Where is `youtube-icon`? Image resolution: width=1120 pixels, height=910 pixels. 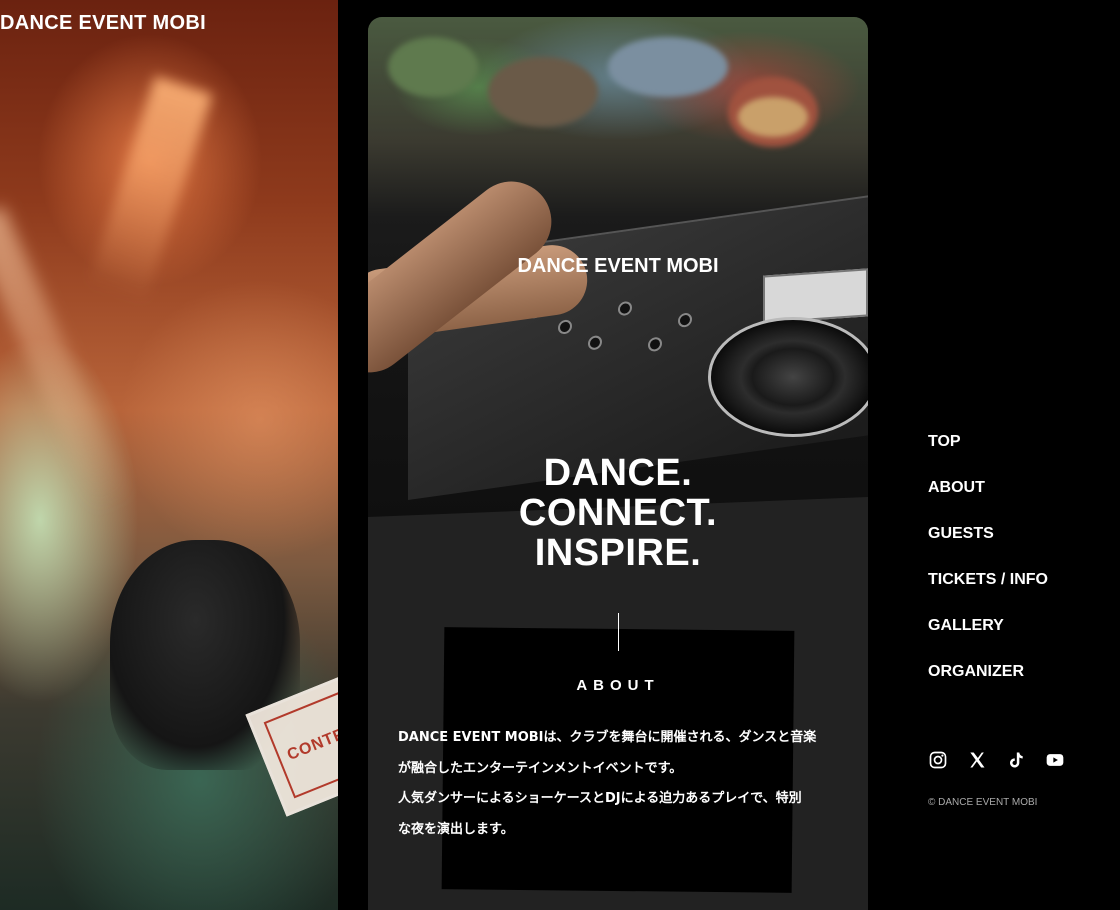 youtube-icon is located at coordinates (1055, 760).